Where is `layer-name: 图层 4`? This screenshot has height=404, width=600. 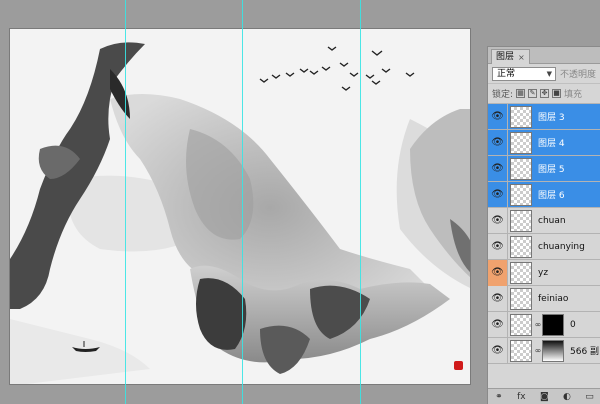
layer-name: 图层 4 is located at coordinates (551, 144).